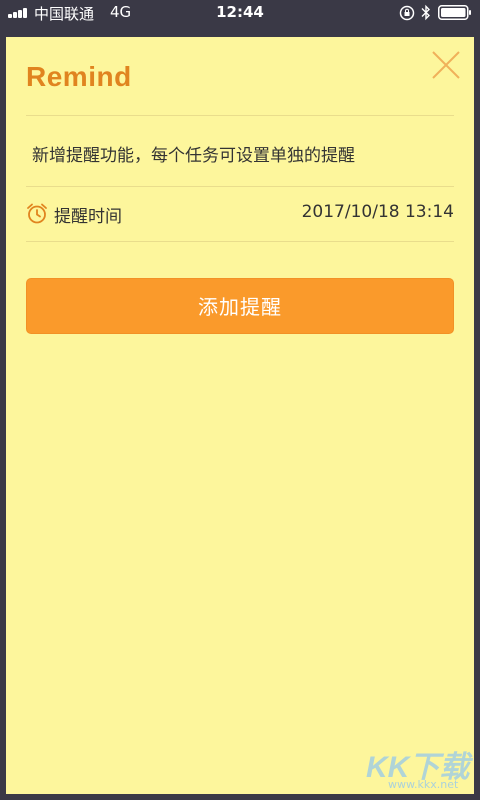 The width and height of the screenshot is (480, 800). What do you see at coordinates (79, 76) in the screenshot?
I see `card-title: Remind` at bounding box center [79, 76].